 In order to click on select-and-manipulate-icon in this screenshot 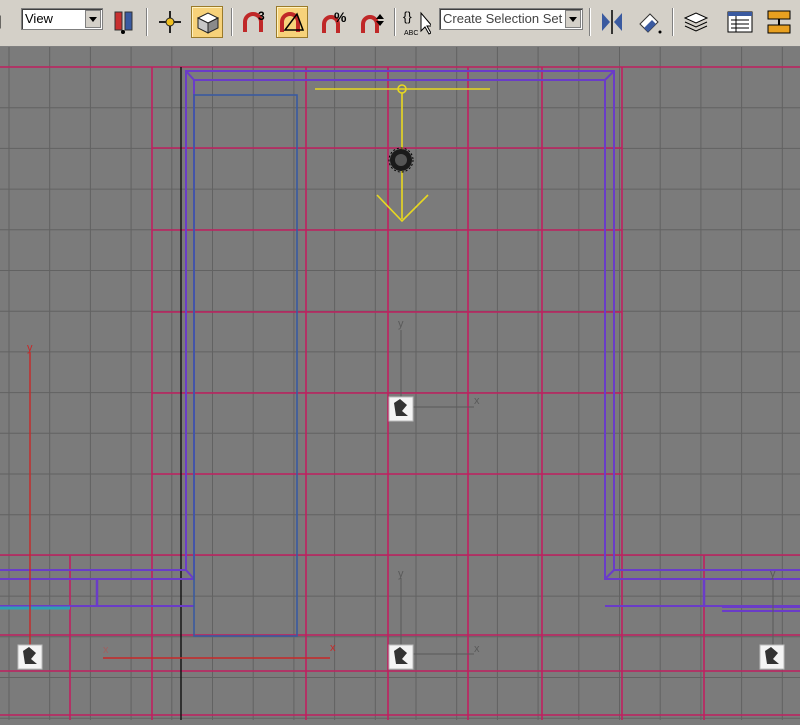, I will do `click(170, 22)`.